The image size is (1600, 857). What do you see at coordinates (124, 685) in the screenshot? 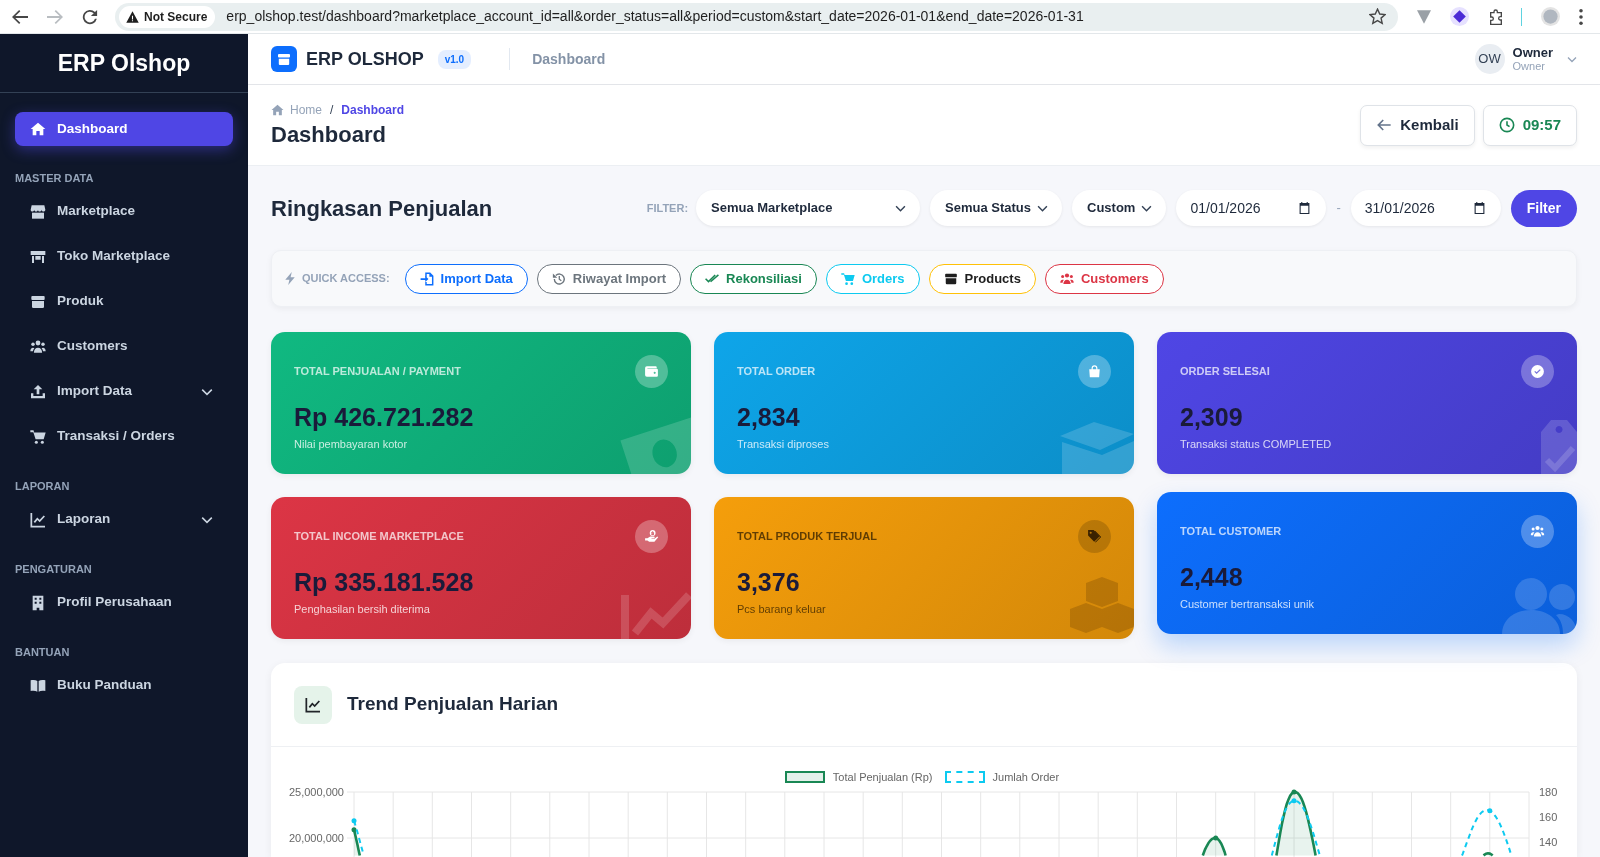
I see `sidebar-item: Buku Panduan` at bounding box center [124, 685].